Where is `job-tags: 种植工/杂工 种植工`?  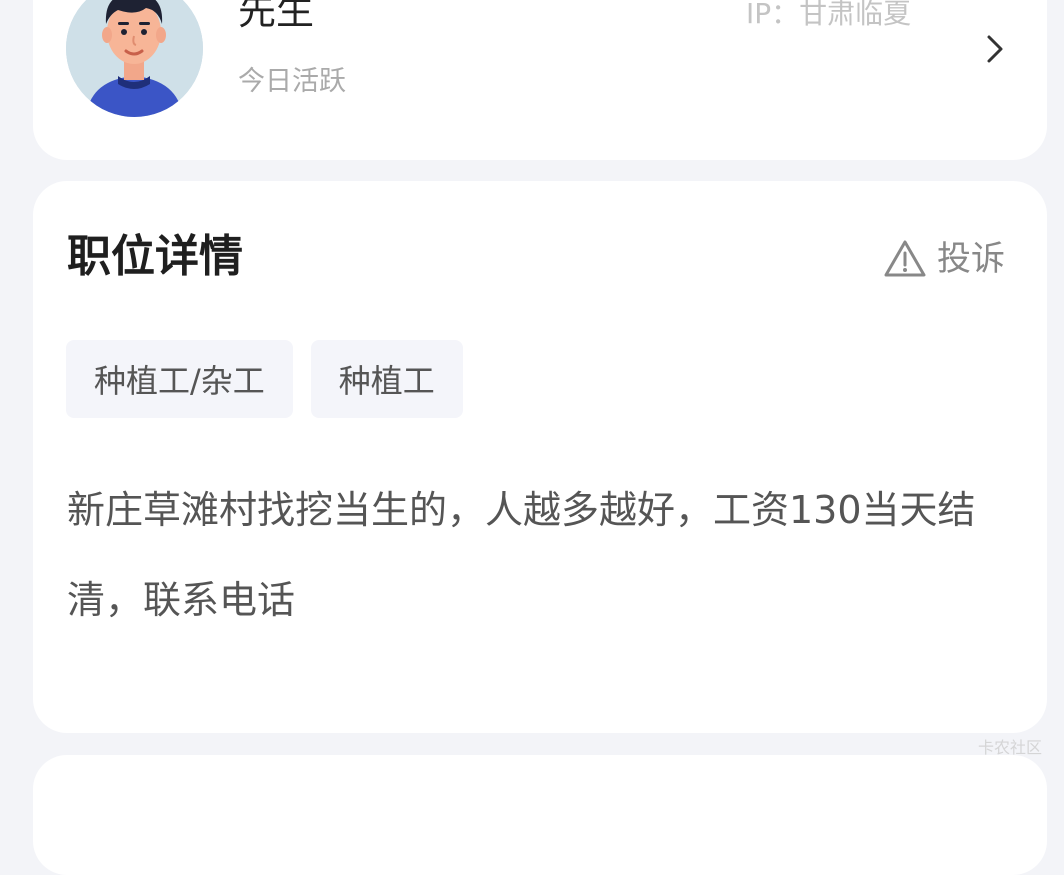
job-tags: 种植工/杂工 种植工 is located at coordinates (273, 379).